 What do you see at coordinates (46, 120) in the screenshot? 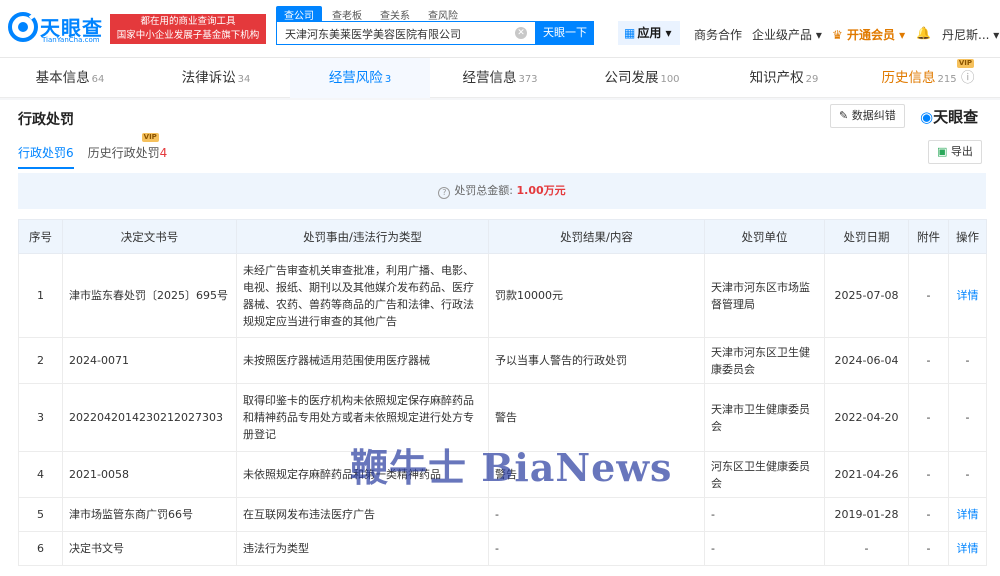
I see `section-title: 行政处罚` at bounding box center [46, 120].